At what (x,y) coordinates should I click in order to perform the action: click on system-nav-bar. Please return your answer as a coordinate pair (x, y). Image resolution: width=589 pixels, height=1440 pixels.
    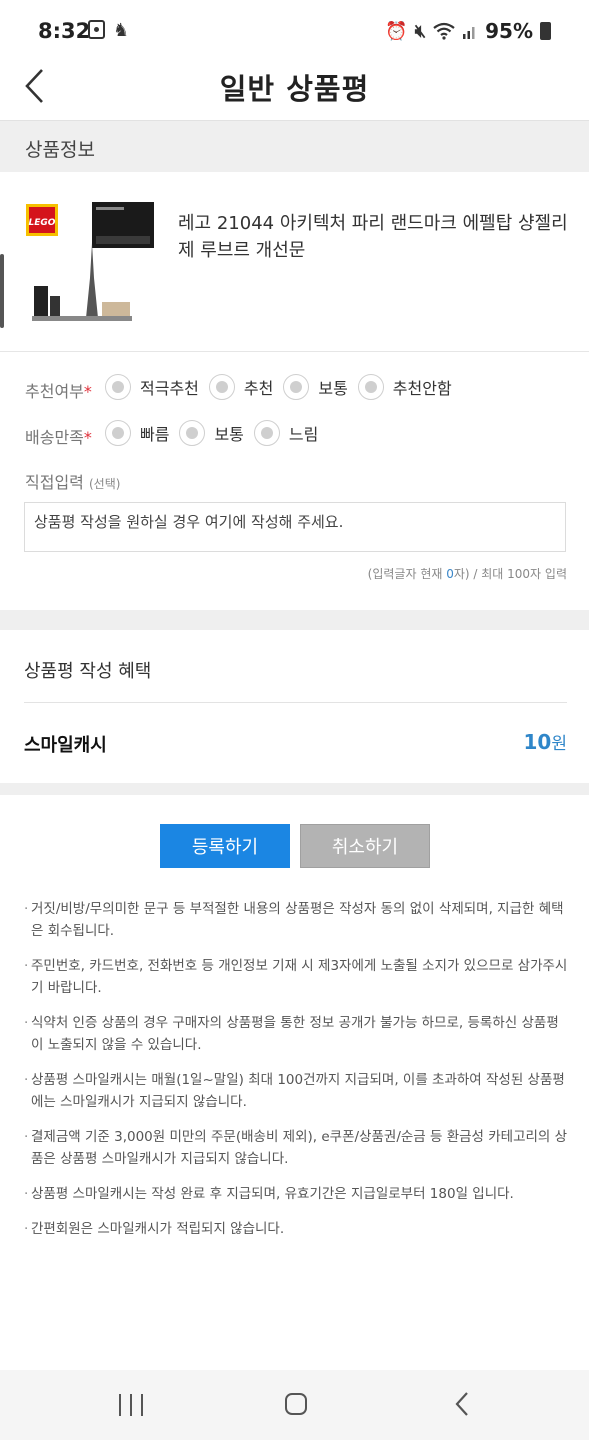
    Looking at the image, I should click on (294, 1405).